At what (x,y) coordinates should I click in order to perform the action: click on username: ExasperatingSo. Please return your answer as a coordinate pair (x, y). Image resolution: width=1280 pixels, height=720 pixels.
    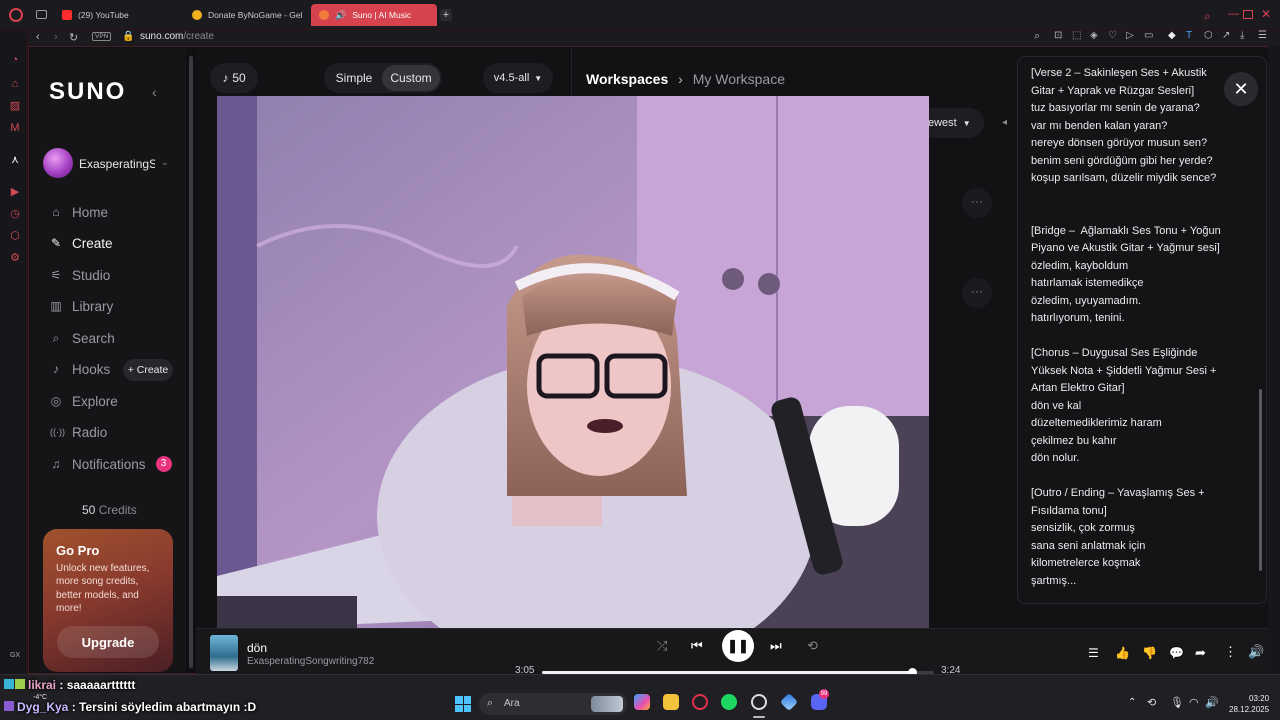
    Looking at the image, I should click on (117, 164).